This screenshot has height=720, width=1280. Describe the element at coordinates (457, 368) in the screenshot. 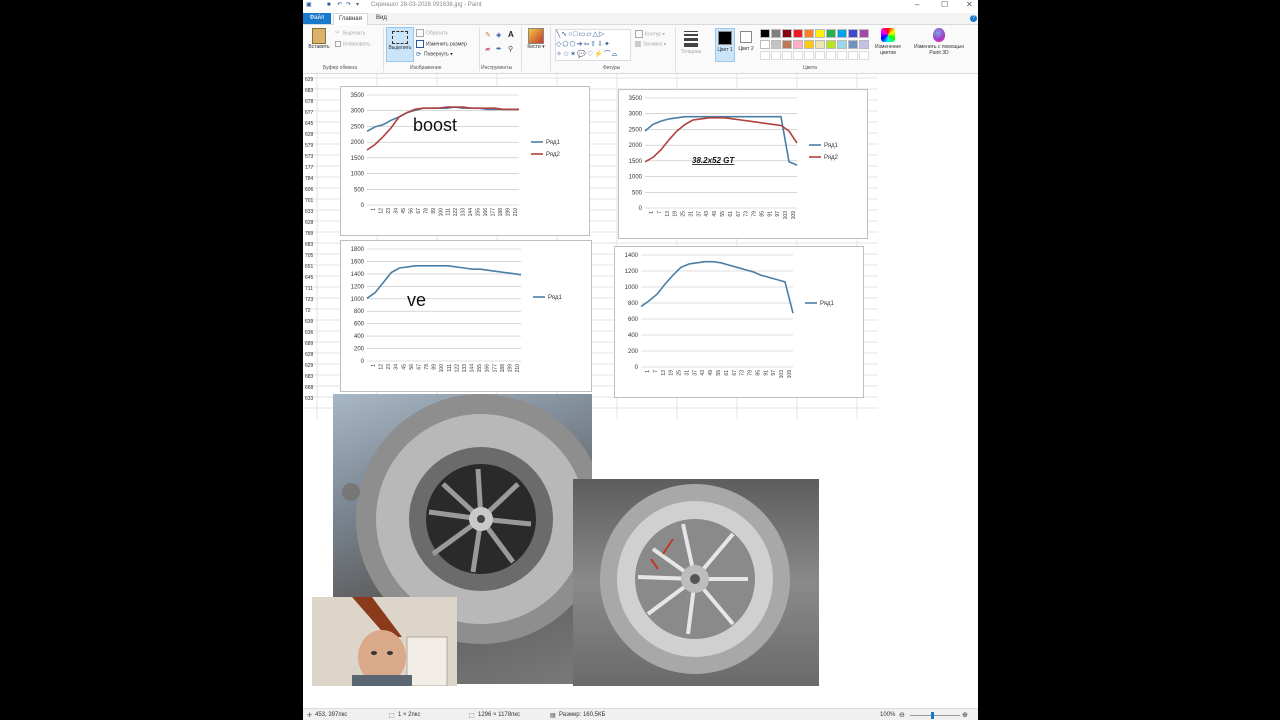

I see `x-tick-label: 122` at that location.